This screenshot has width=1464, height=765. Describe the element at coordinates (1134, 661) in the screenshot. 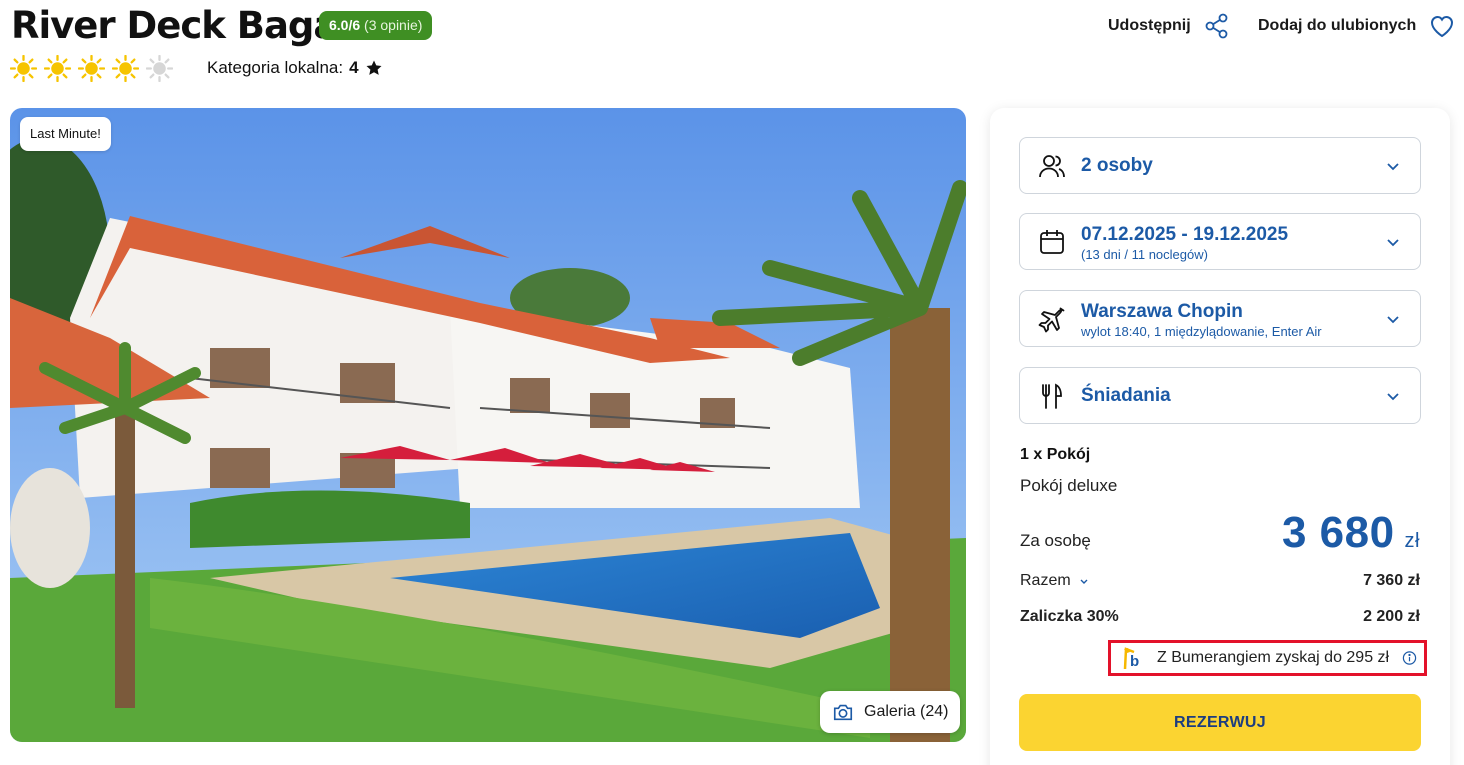

I see `svg-text: b` at that location.